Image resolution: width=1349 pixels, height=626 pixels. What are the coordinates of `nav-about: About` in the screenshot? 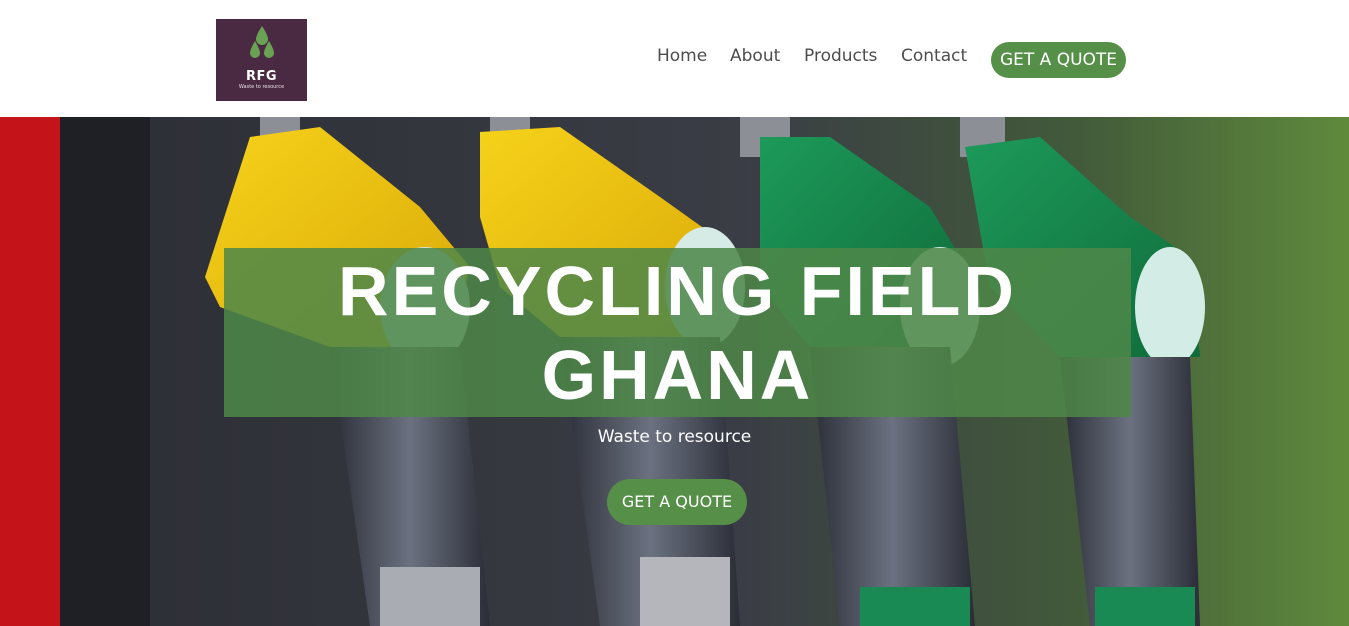 It's located at (755, 58).